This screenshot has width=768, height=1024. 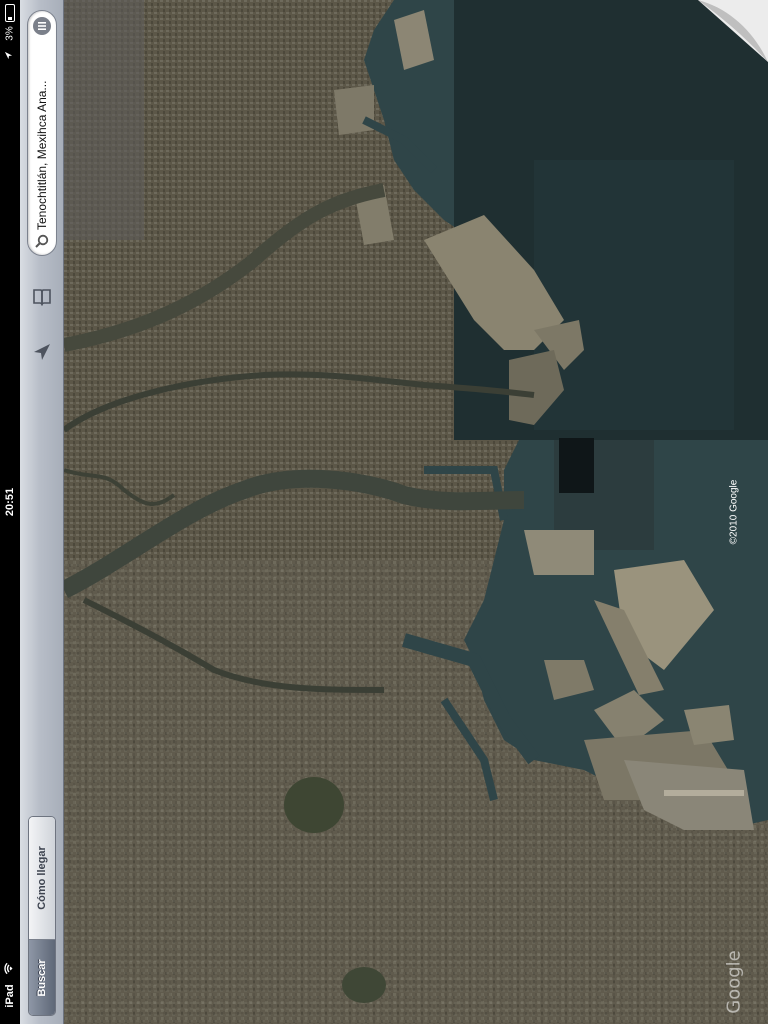 I want to click on tab-search: Buscar, so click(x=42, y=977).